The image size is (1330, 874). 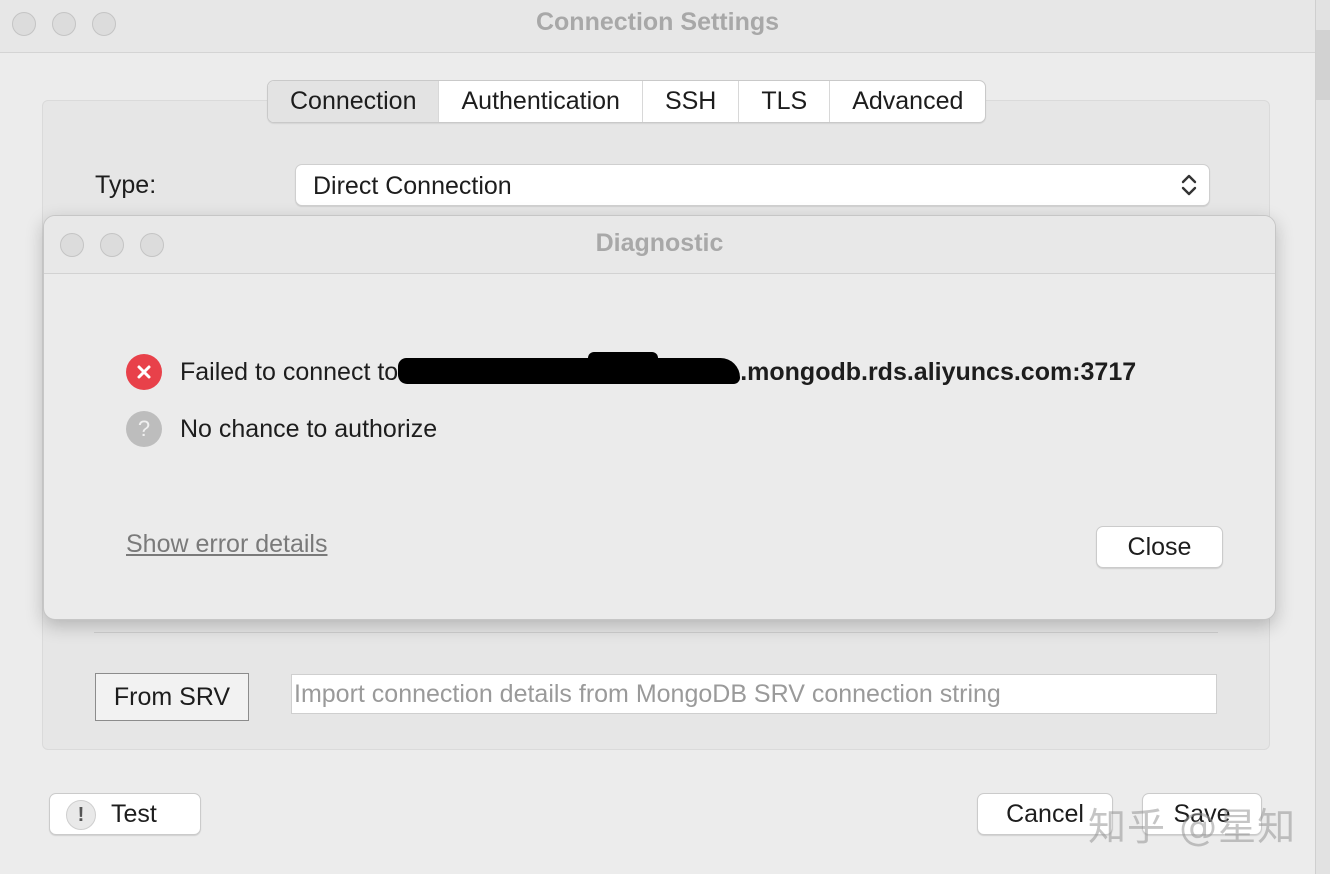 I want to click on test-button: ! Test, so click(x=125, y=814).